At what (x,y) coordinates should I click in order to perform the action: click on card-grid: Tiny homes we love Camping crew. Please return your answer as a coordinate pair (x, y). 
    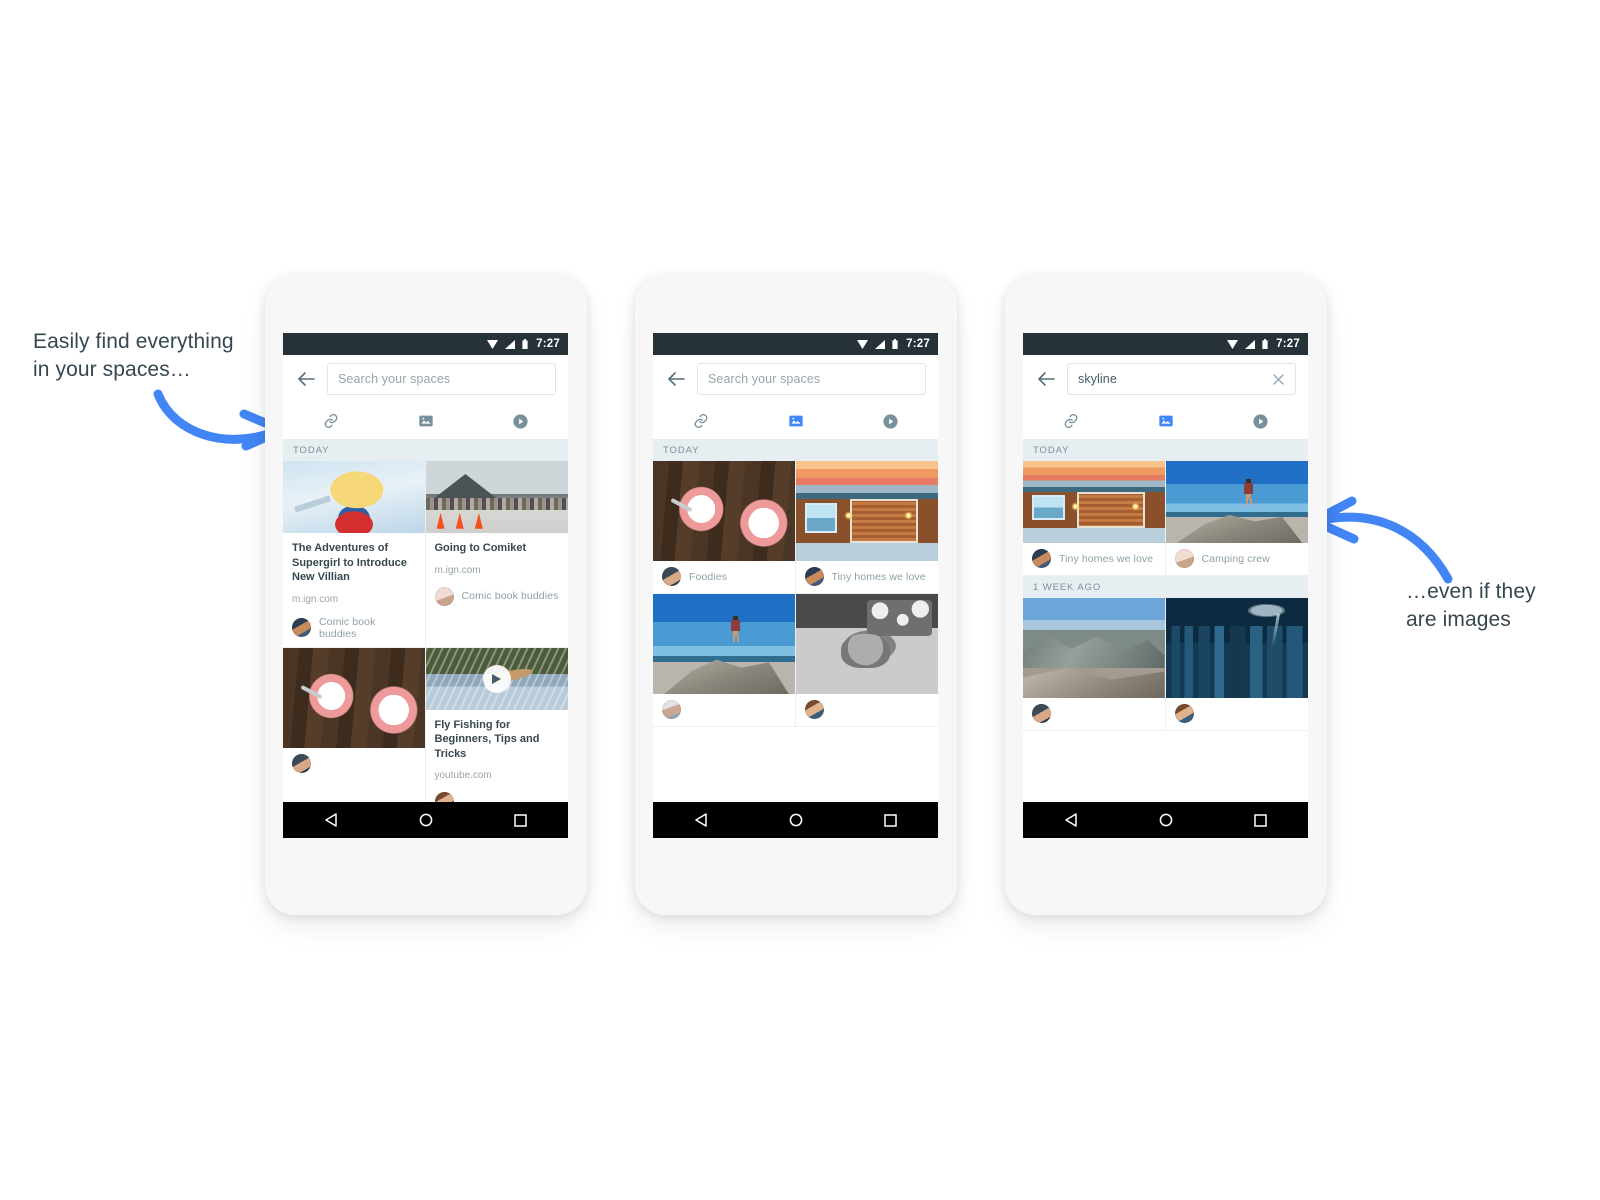
    Looking at the image, I should click on (1165, 518).